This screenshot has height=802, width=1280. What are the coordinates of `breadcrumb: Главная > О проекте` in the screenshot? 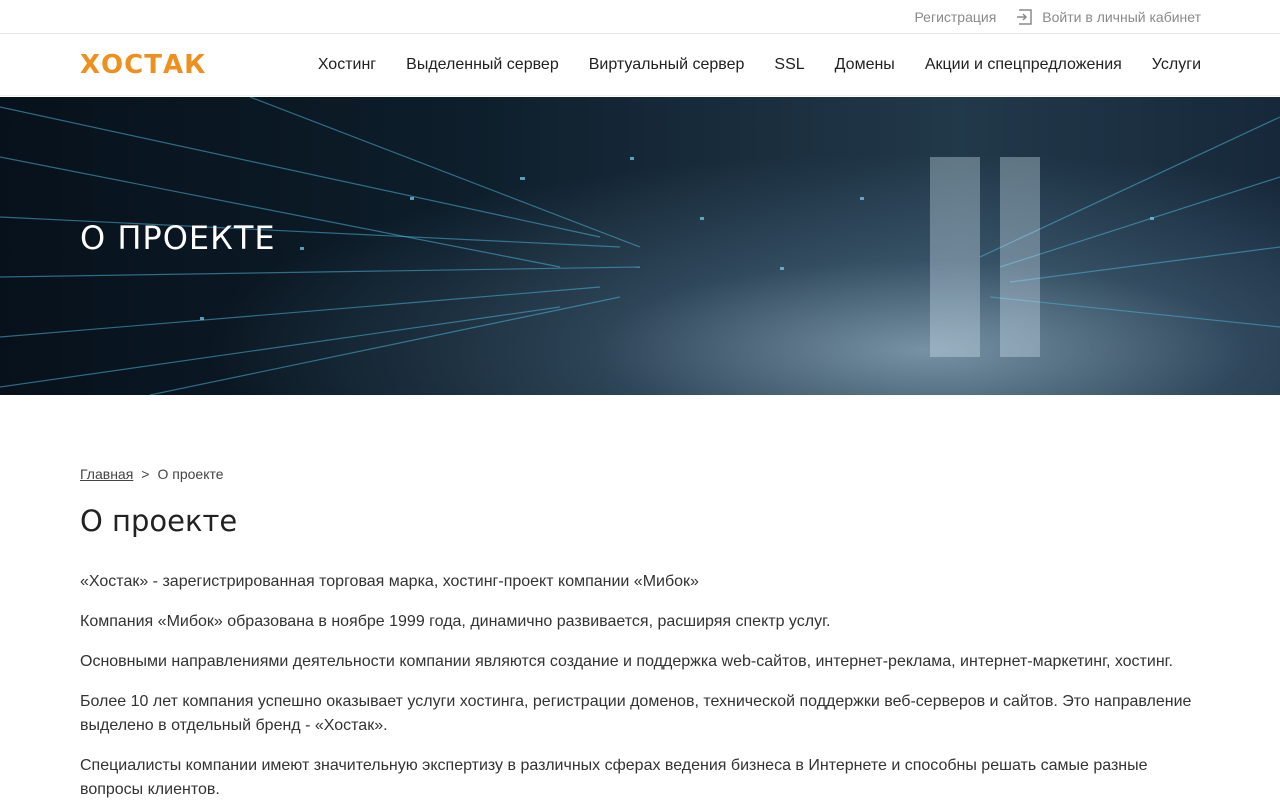 It's located at (640, 474).